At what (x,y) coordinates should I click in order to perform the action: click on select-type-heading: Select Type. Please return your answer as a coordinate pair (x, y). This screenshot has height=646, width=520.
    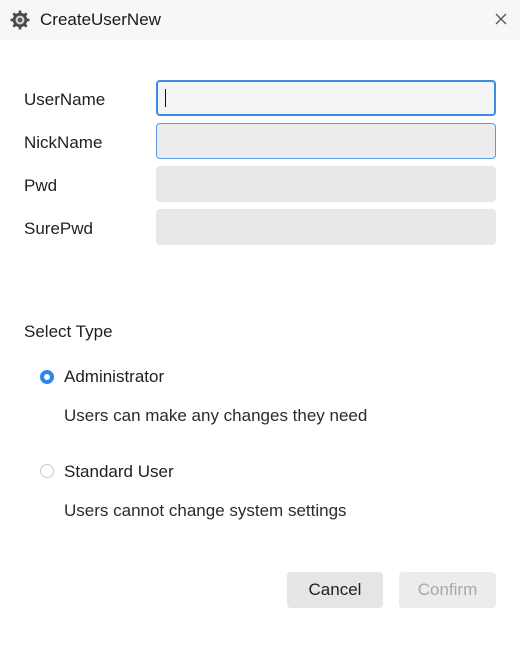
    Looking at the image, I should click on (68, 331).